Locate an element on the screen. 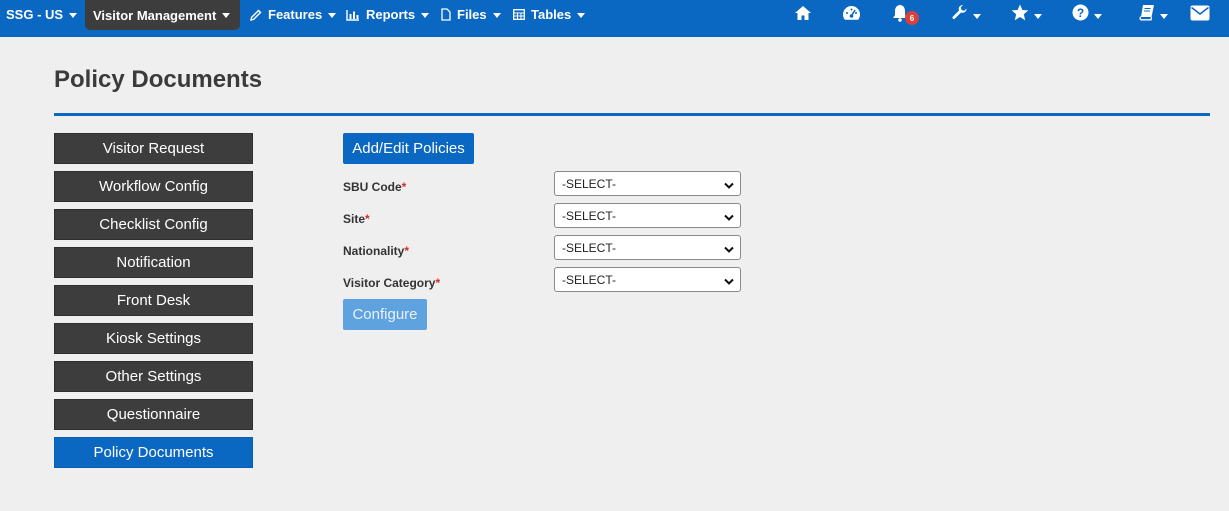  envelope-icon is located at coordinates (1200, 15).